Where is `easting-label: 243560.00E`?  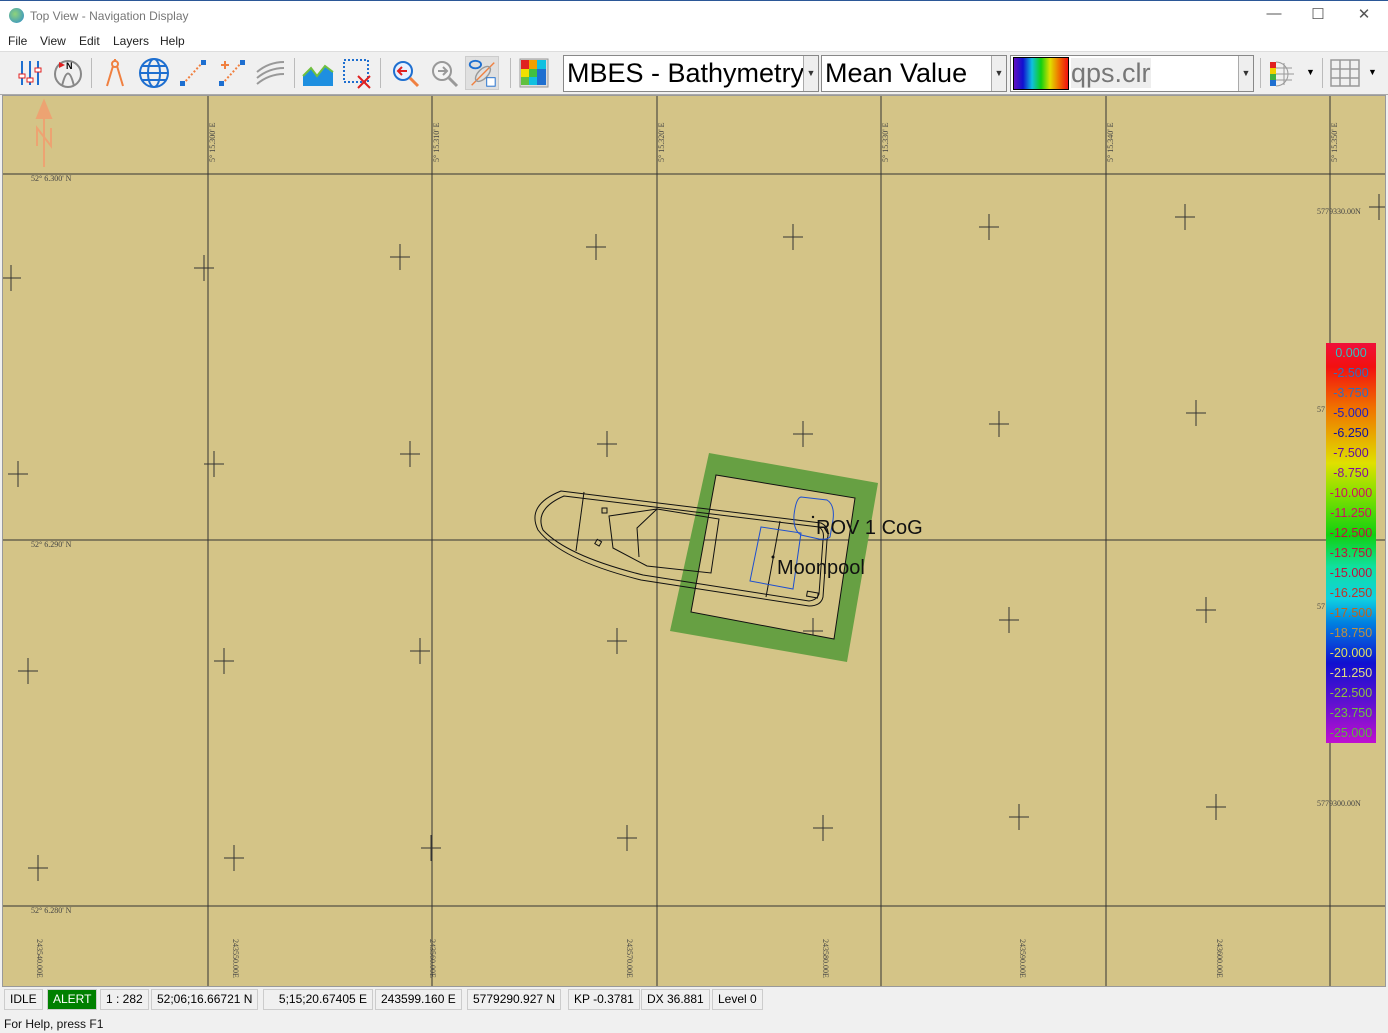
easting-label: 243560.00E is located at coordinates (432, 958).